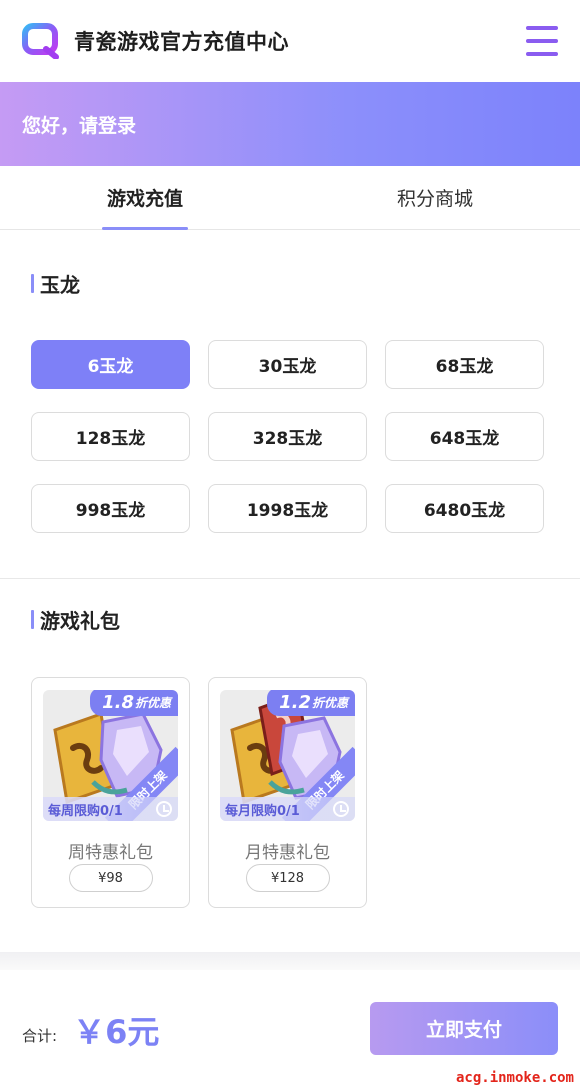 This screenshot has height=1089, width=580. I want to click on gift-card-weekly: 1.8 折优惠 限时上架 每周限购0/1 周特惠礼包 ¥98, so click(110, 792).